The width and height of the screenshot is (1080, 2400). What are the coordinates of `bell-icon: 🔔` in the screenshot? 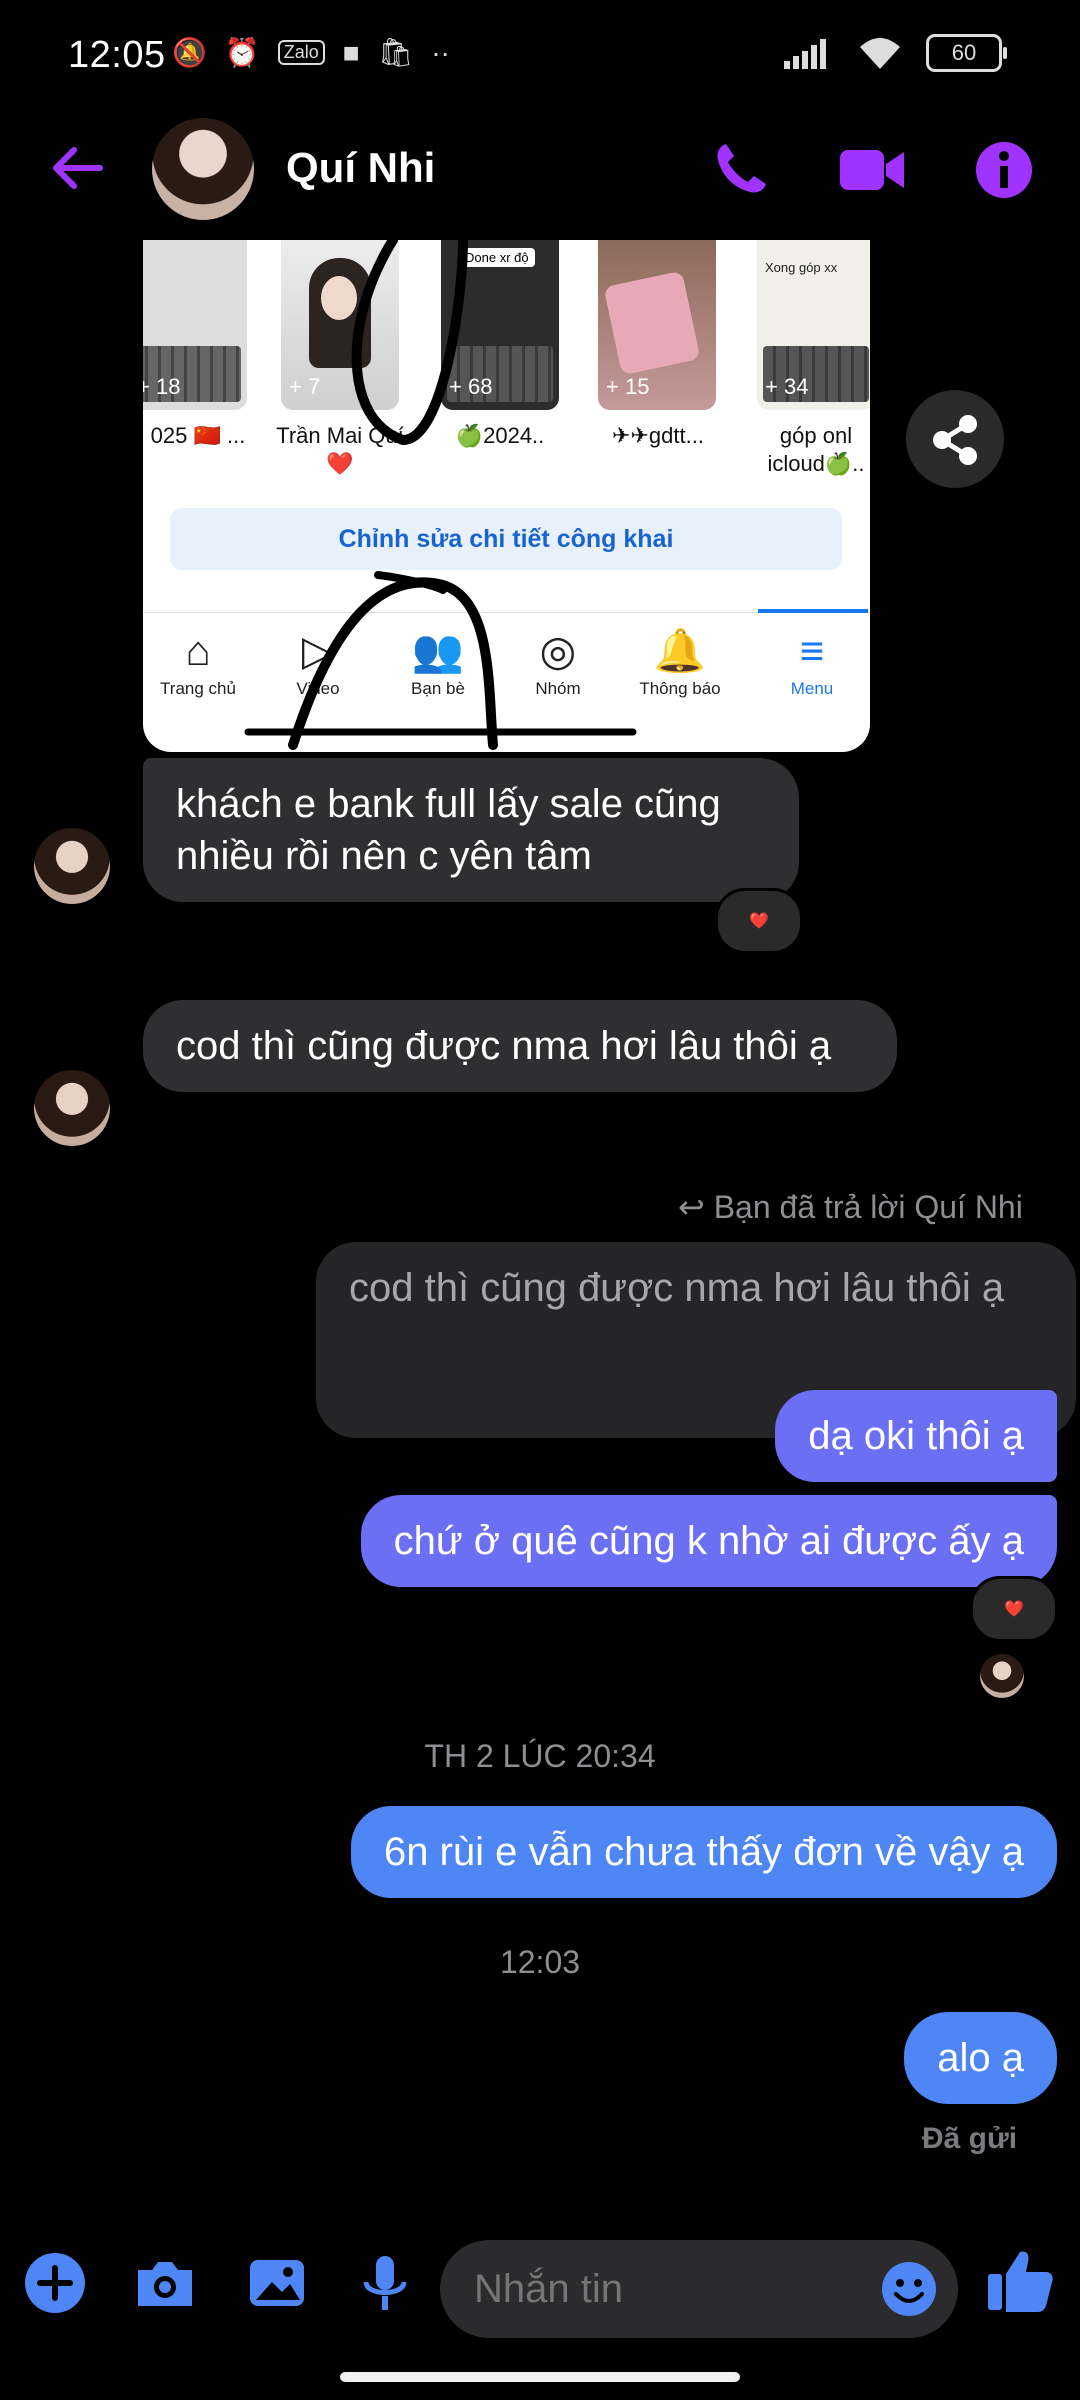 It's located at (680, 650).